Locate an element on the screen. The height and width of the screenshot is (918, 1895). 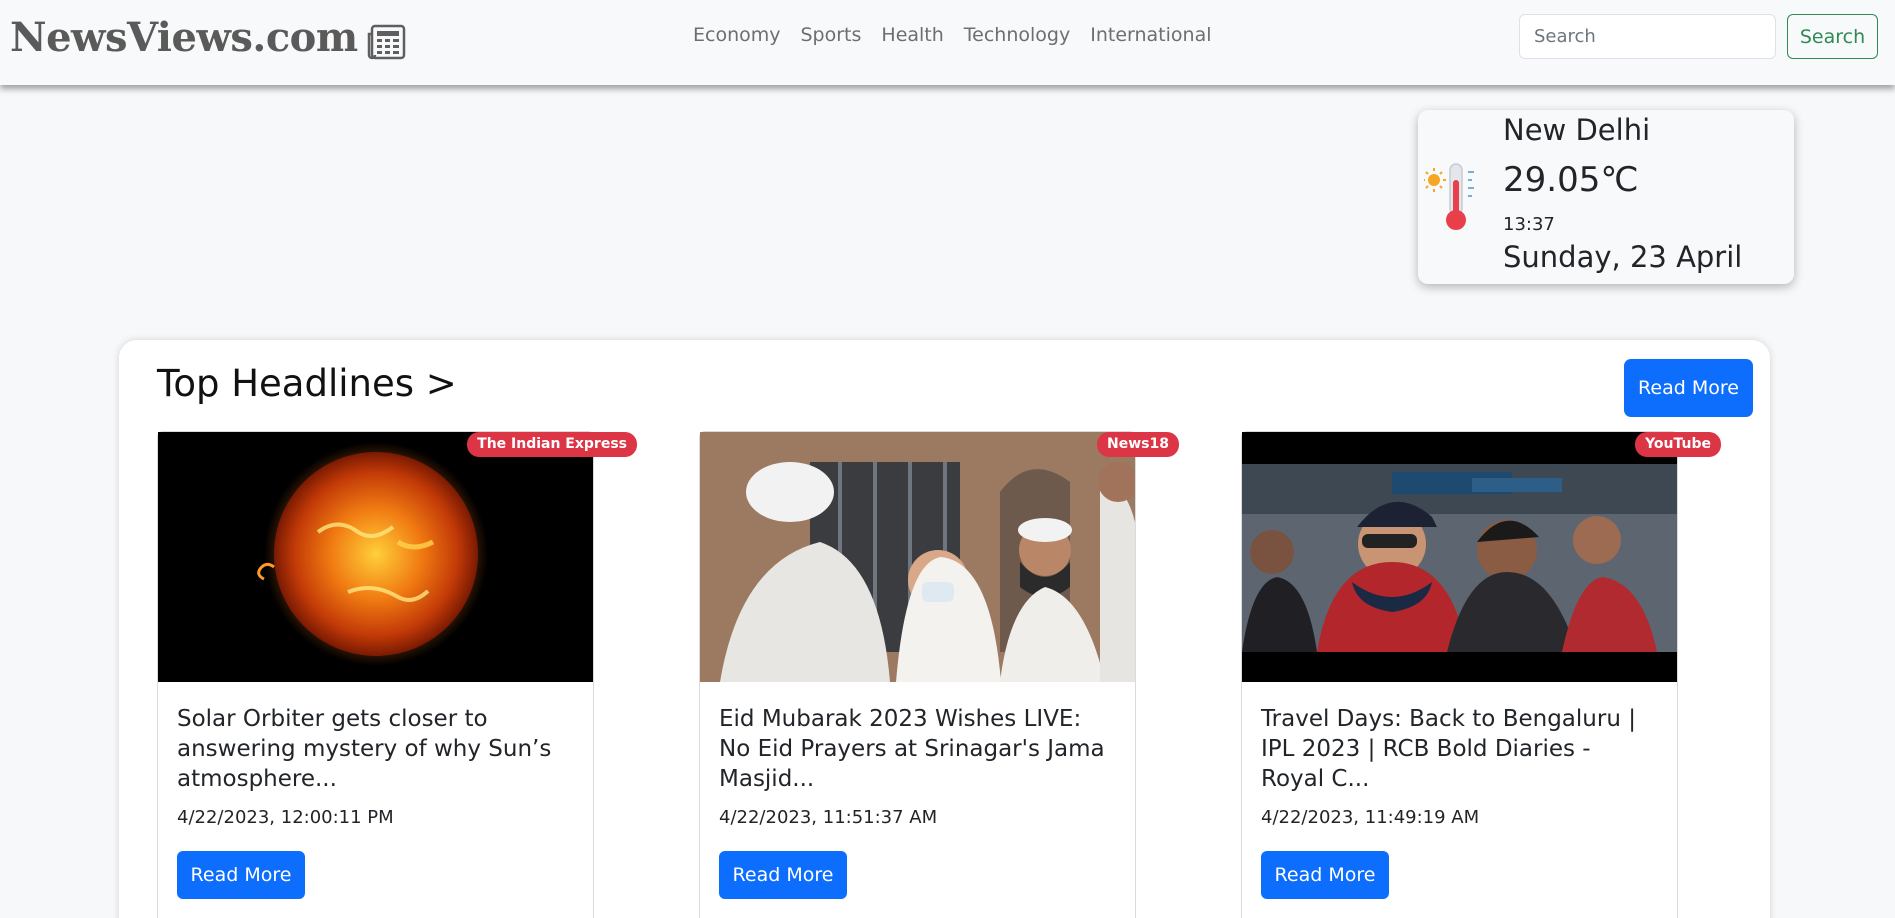
thermometer-sun-icon is located at coordinates (1454, 199).